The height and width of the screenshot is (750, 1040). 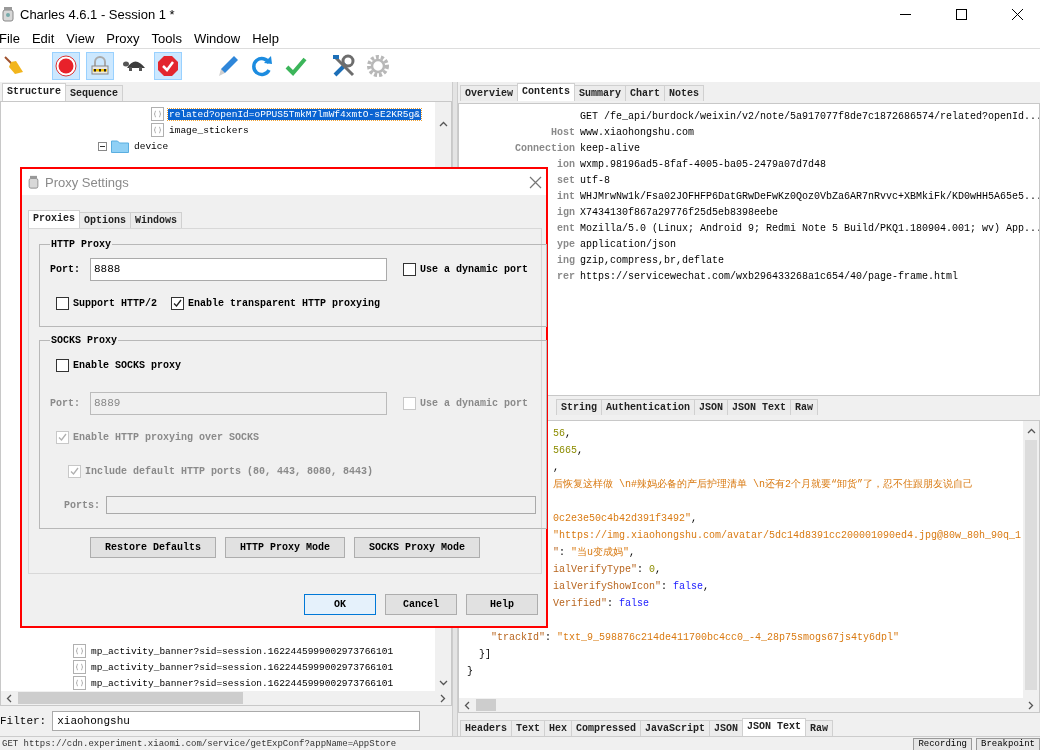 What do you see at coordinates (14, 65) in the screenshot?
I see `broom-icon` at bounding box center [14, 65].